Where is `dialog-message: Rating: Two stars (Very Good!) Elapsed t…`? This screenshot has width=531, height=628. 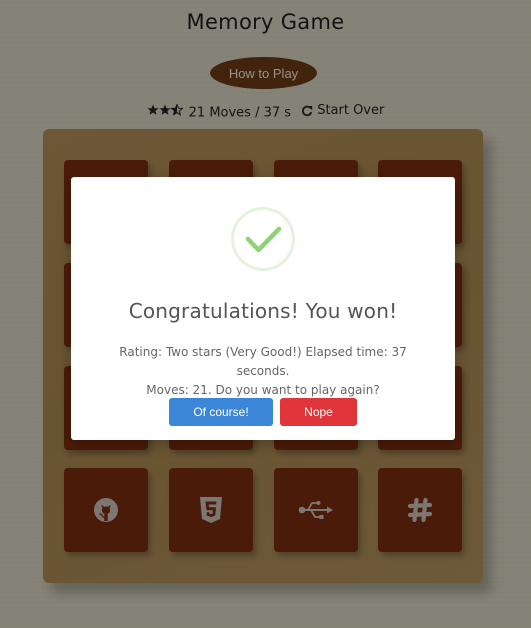
dialog-message: Rating: Two stars (Very Good!) Elapsed t… is located at coordinates (263, 371).